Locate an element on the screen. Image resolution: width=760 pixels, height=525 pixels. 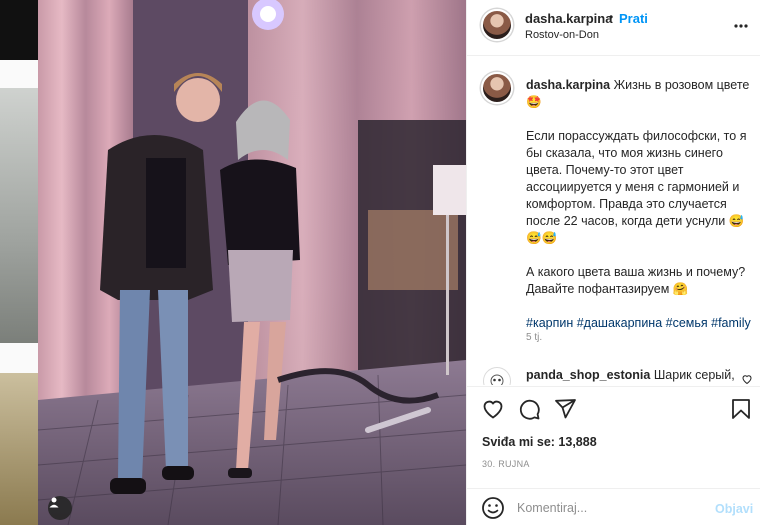
add-comment-bar: Objavi is located at coordinates (613, 506).